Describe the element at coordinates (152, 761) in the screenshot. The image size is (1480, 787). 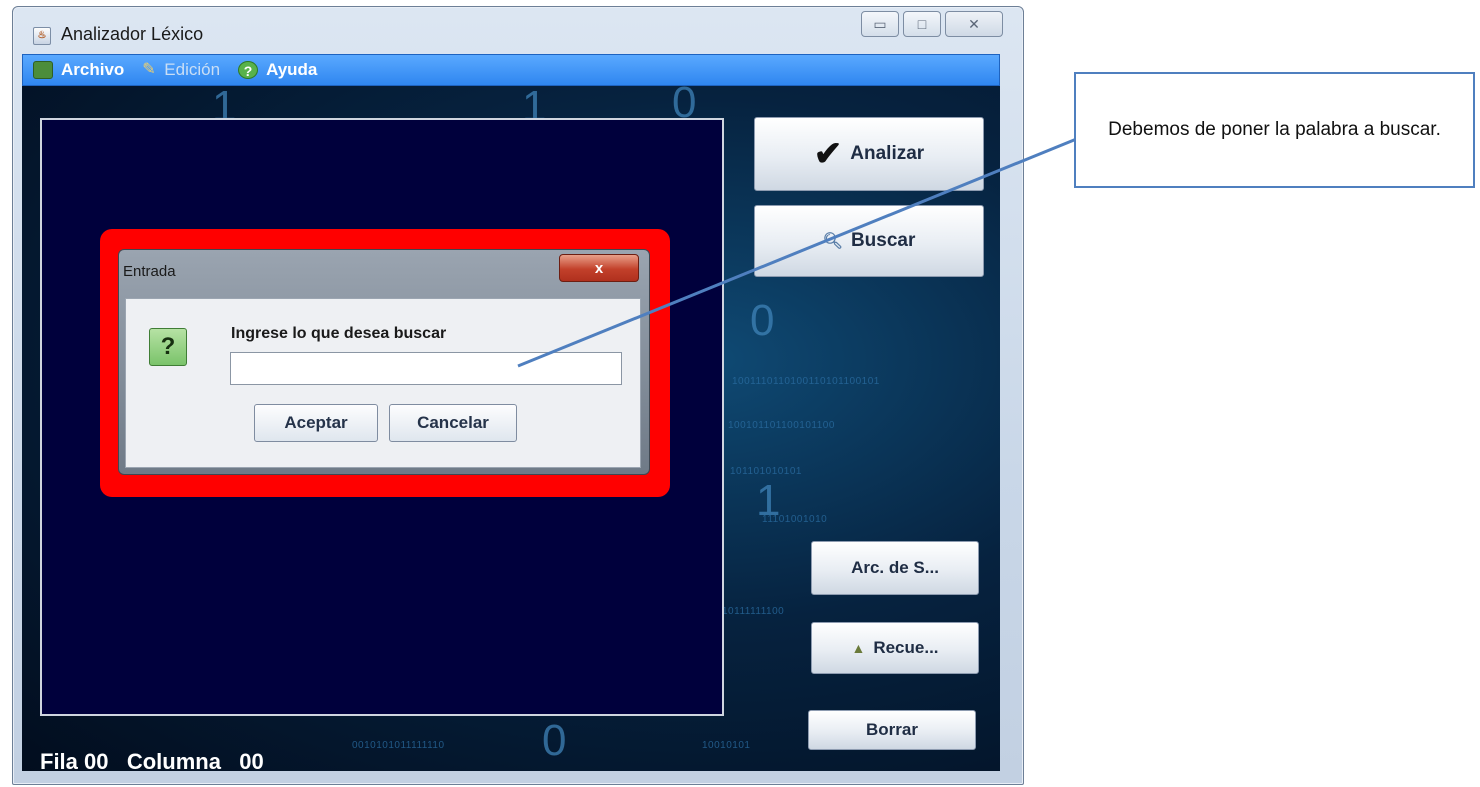
I see `cursor-position-status: Fila 00 Columna 00` at that location.